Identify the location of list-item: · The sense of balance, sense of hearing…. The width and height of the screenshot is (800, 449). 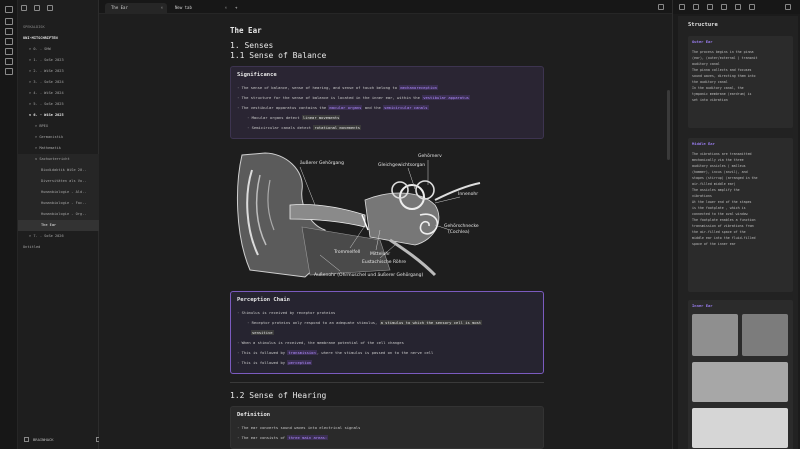
(337, 87).